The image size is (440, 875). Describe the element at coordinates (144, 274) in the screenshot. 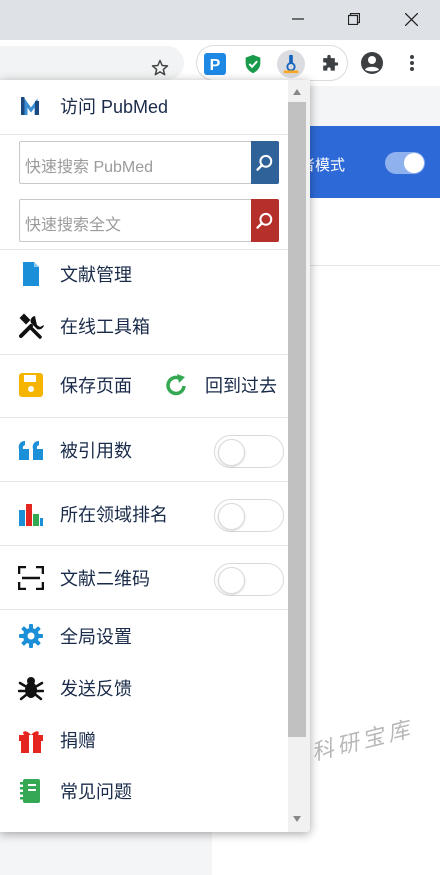

I see `doc-manage-menu-item: 文献管理` at that location.